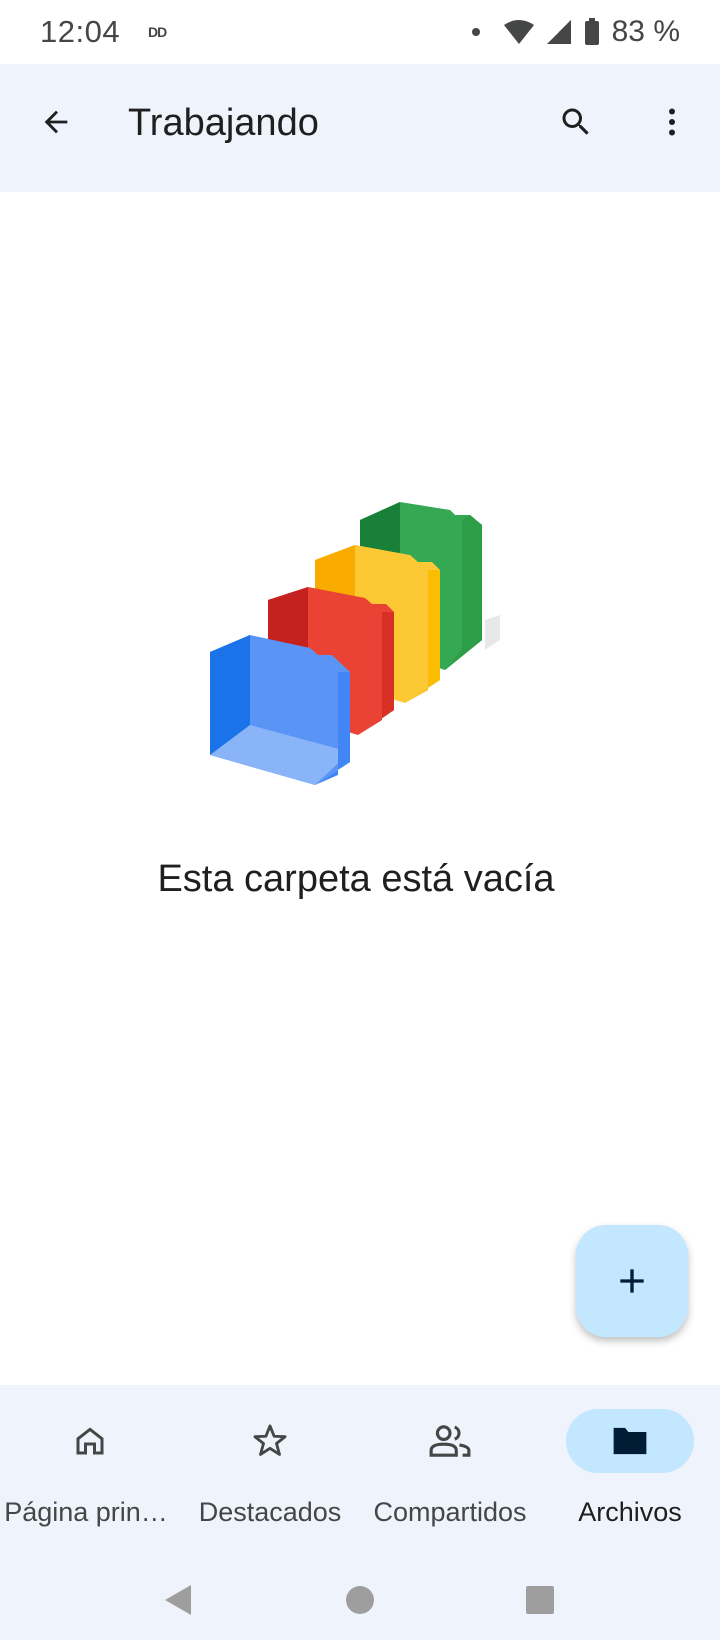  What do you see at coordinates (270, 1512) in the screenshot?
I see `nav-label: Destacados` at bounding box center [270, 1512].